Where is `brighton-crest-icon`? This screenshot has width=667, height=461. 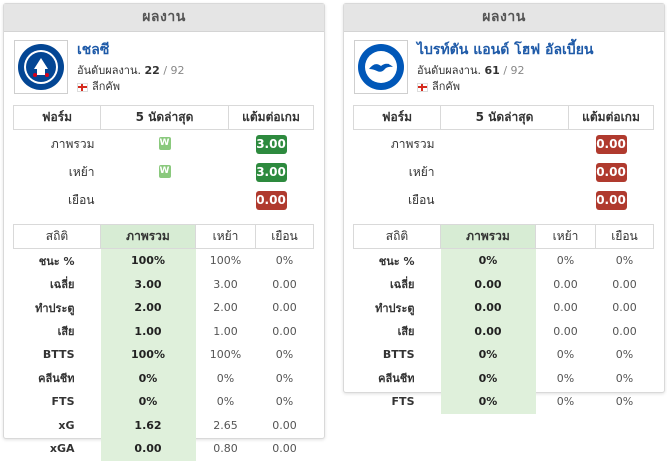 brighton-crest-icon is located at coordinates (381, 67).